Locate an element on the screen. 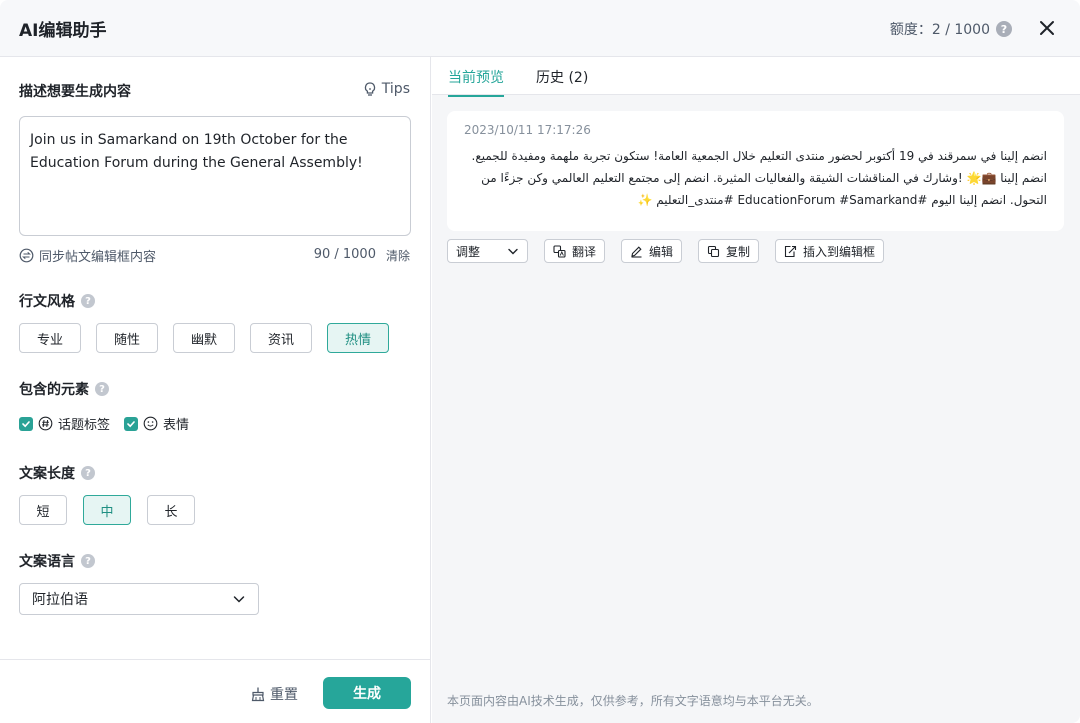  disclaimer-text: 本页面内容由AI技术生成，仅供参考，所有文字语意均与本平台无关。 is located at coordinates (633, 701).